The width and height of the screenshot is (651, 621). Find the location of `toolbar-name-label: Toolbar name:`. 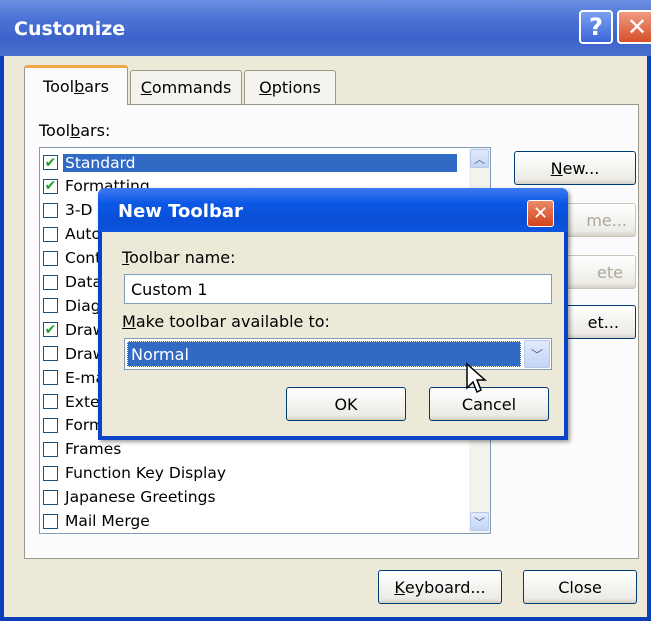

toolbar-name-label: Toolbar name: is located at coordinates (179, 257).